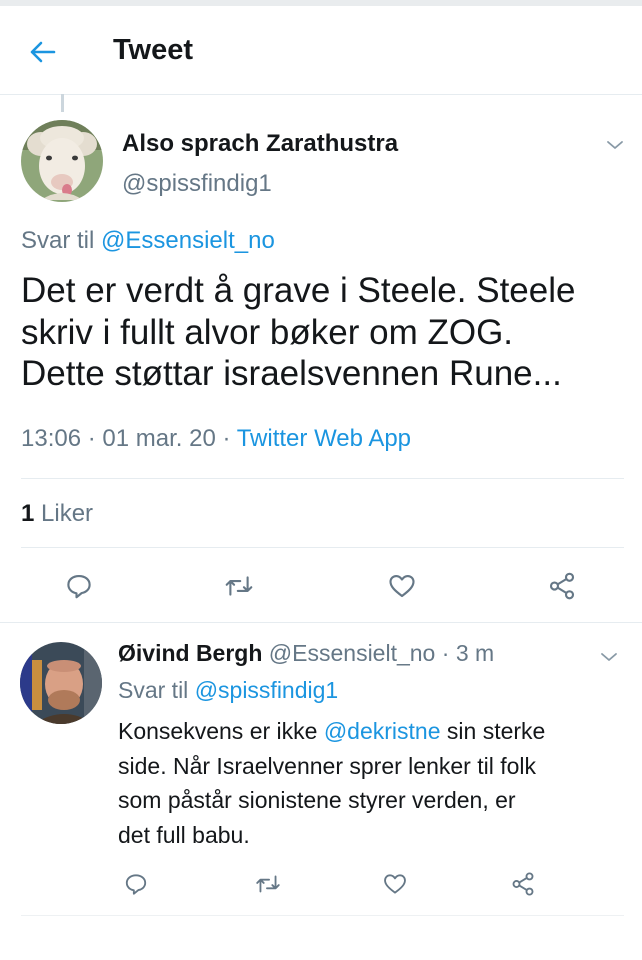 This screenshot has height=960, width=642. Describe the element at coordinates (260, 144) in the screenshot. I see `author-name: Also sprach Zarathustra` at that location.